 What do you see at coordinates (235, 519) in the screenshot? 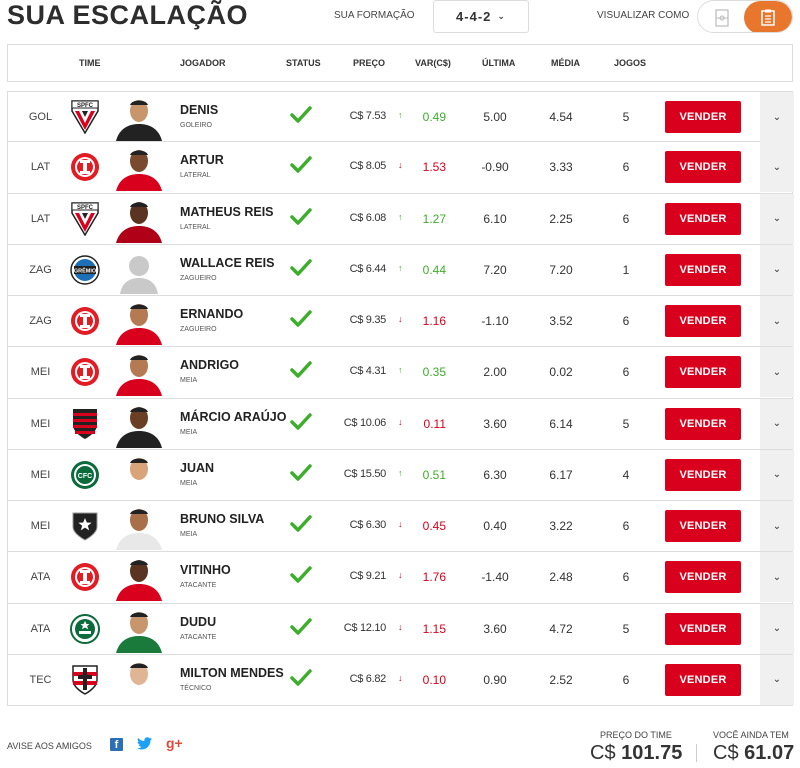
I see `player-name: BRUNO SILVA` at bounding box center [235, 519].